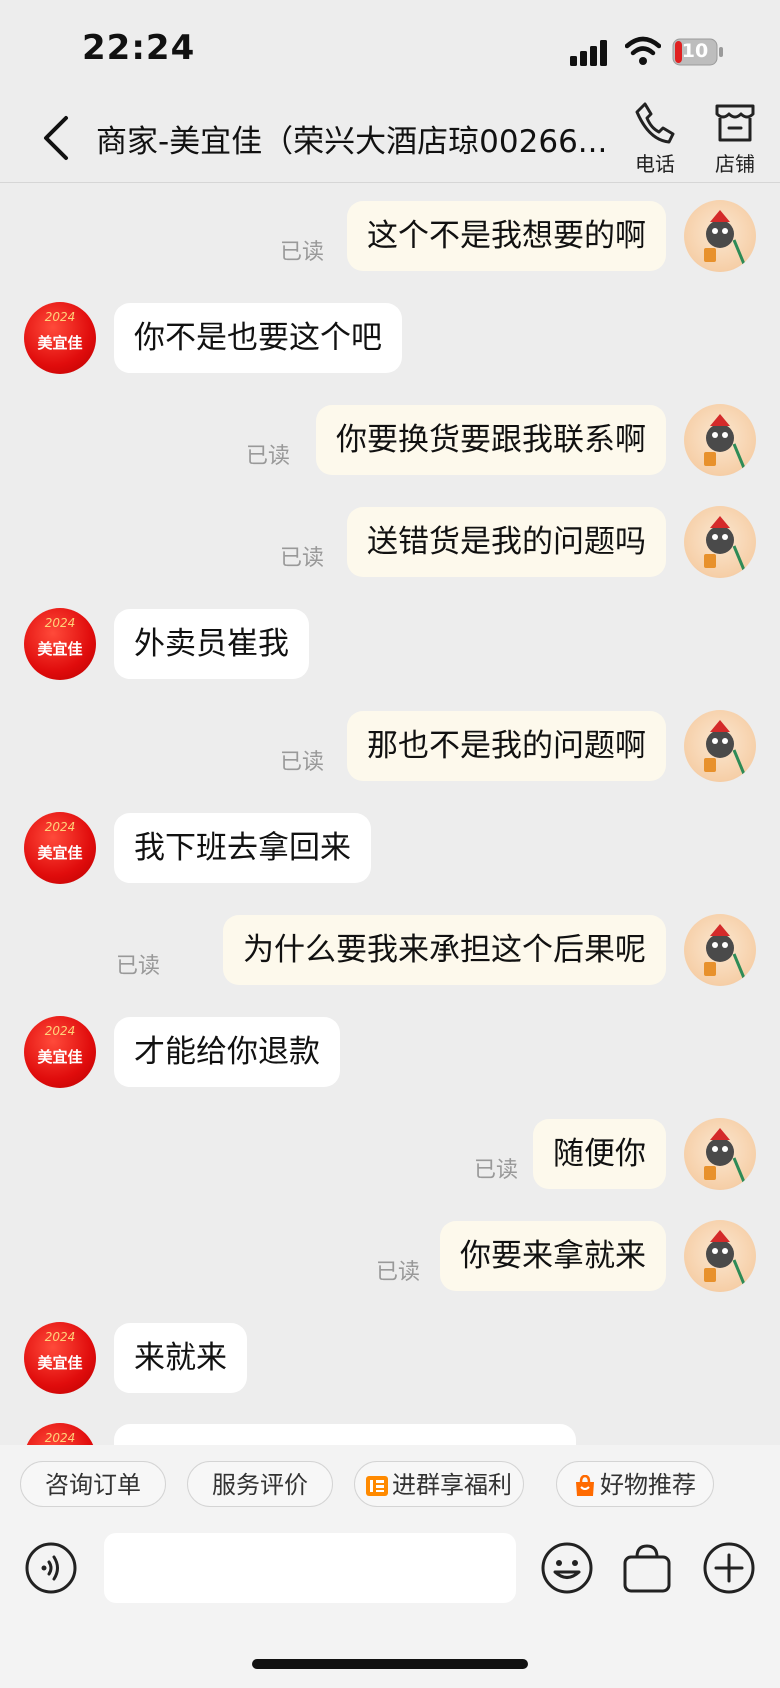 Image resolution: width=780 pixels, height=1688 pixels. Describe the element at coordinates (491, 440) in the screenshot. I see `message-bubble-self: 你要换货要跟我联系啊` at that location.